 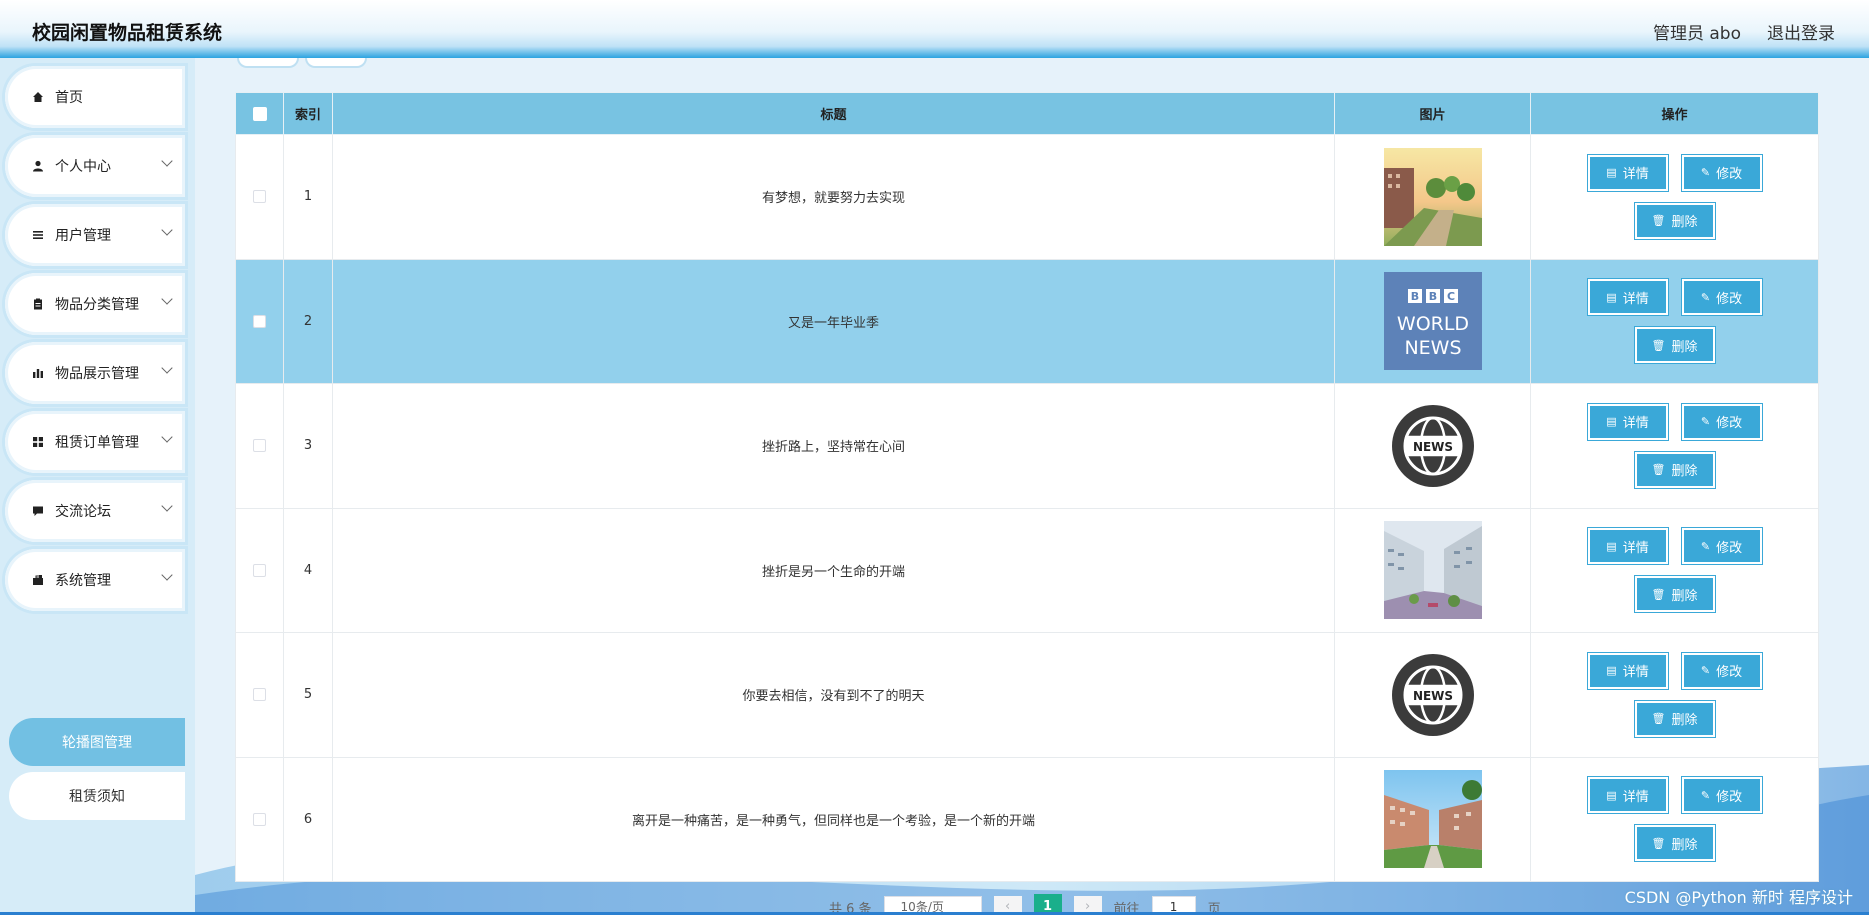 I want to click on column-header-image: 图片, so click(x=1432, y=113).